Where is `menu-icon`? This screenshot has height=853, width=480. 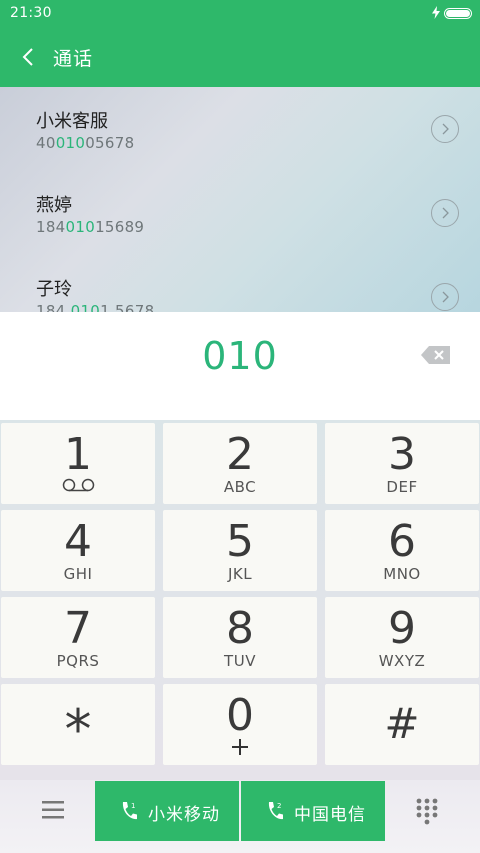
menu-icon is located at coordinates (53, 810).